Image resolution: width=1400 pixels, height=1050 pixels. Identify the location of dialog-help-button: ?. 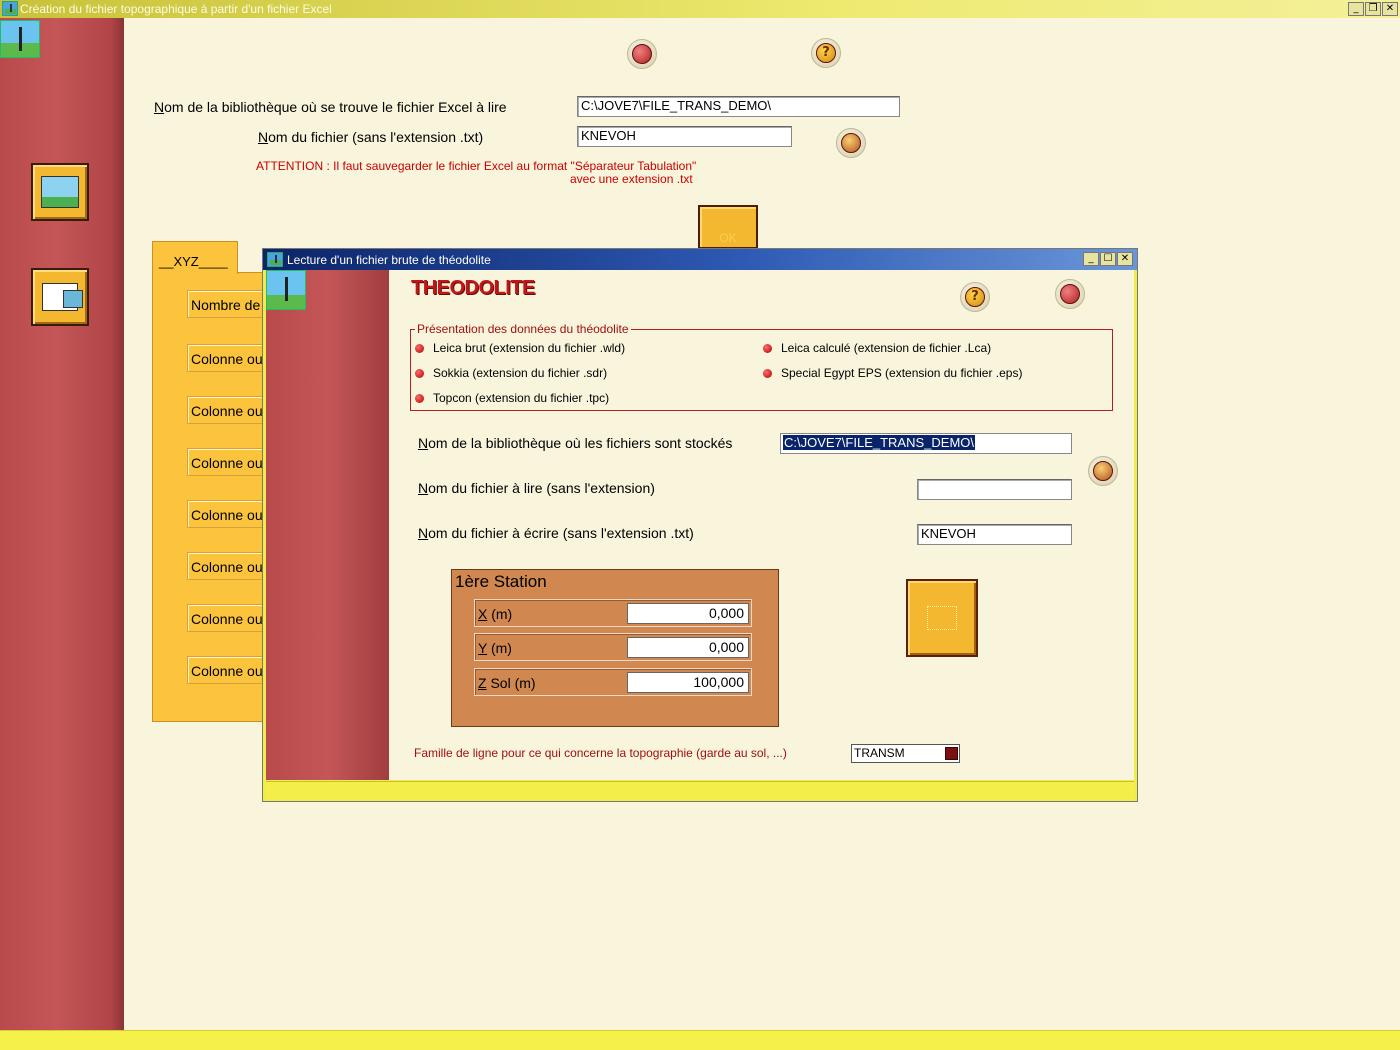
(975, 297).